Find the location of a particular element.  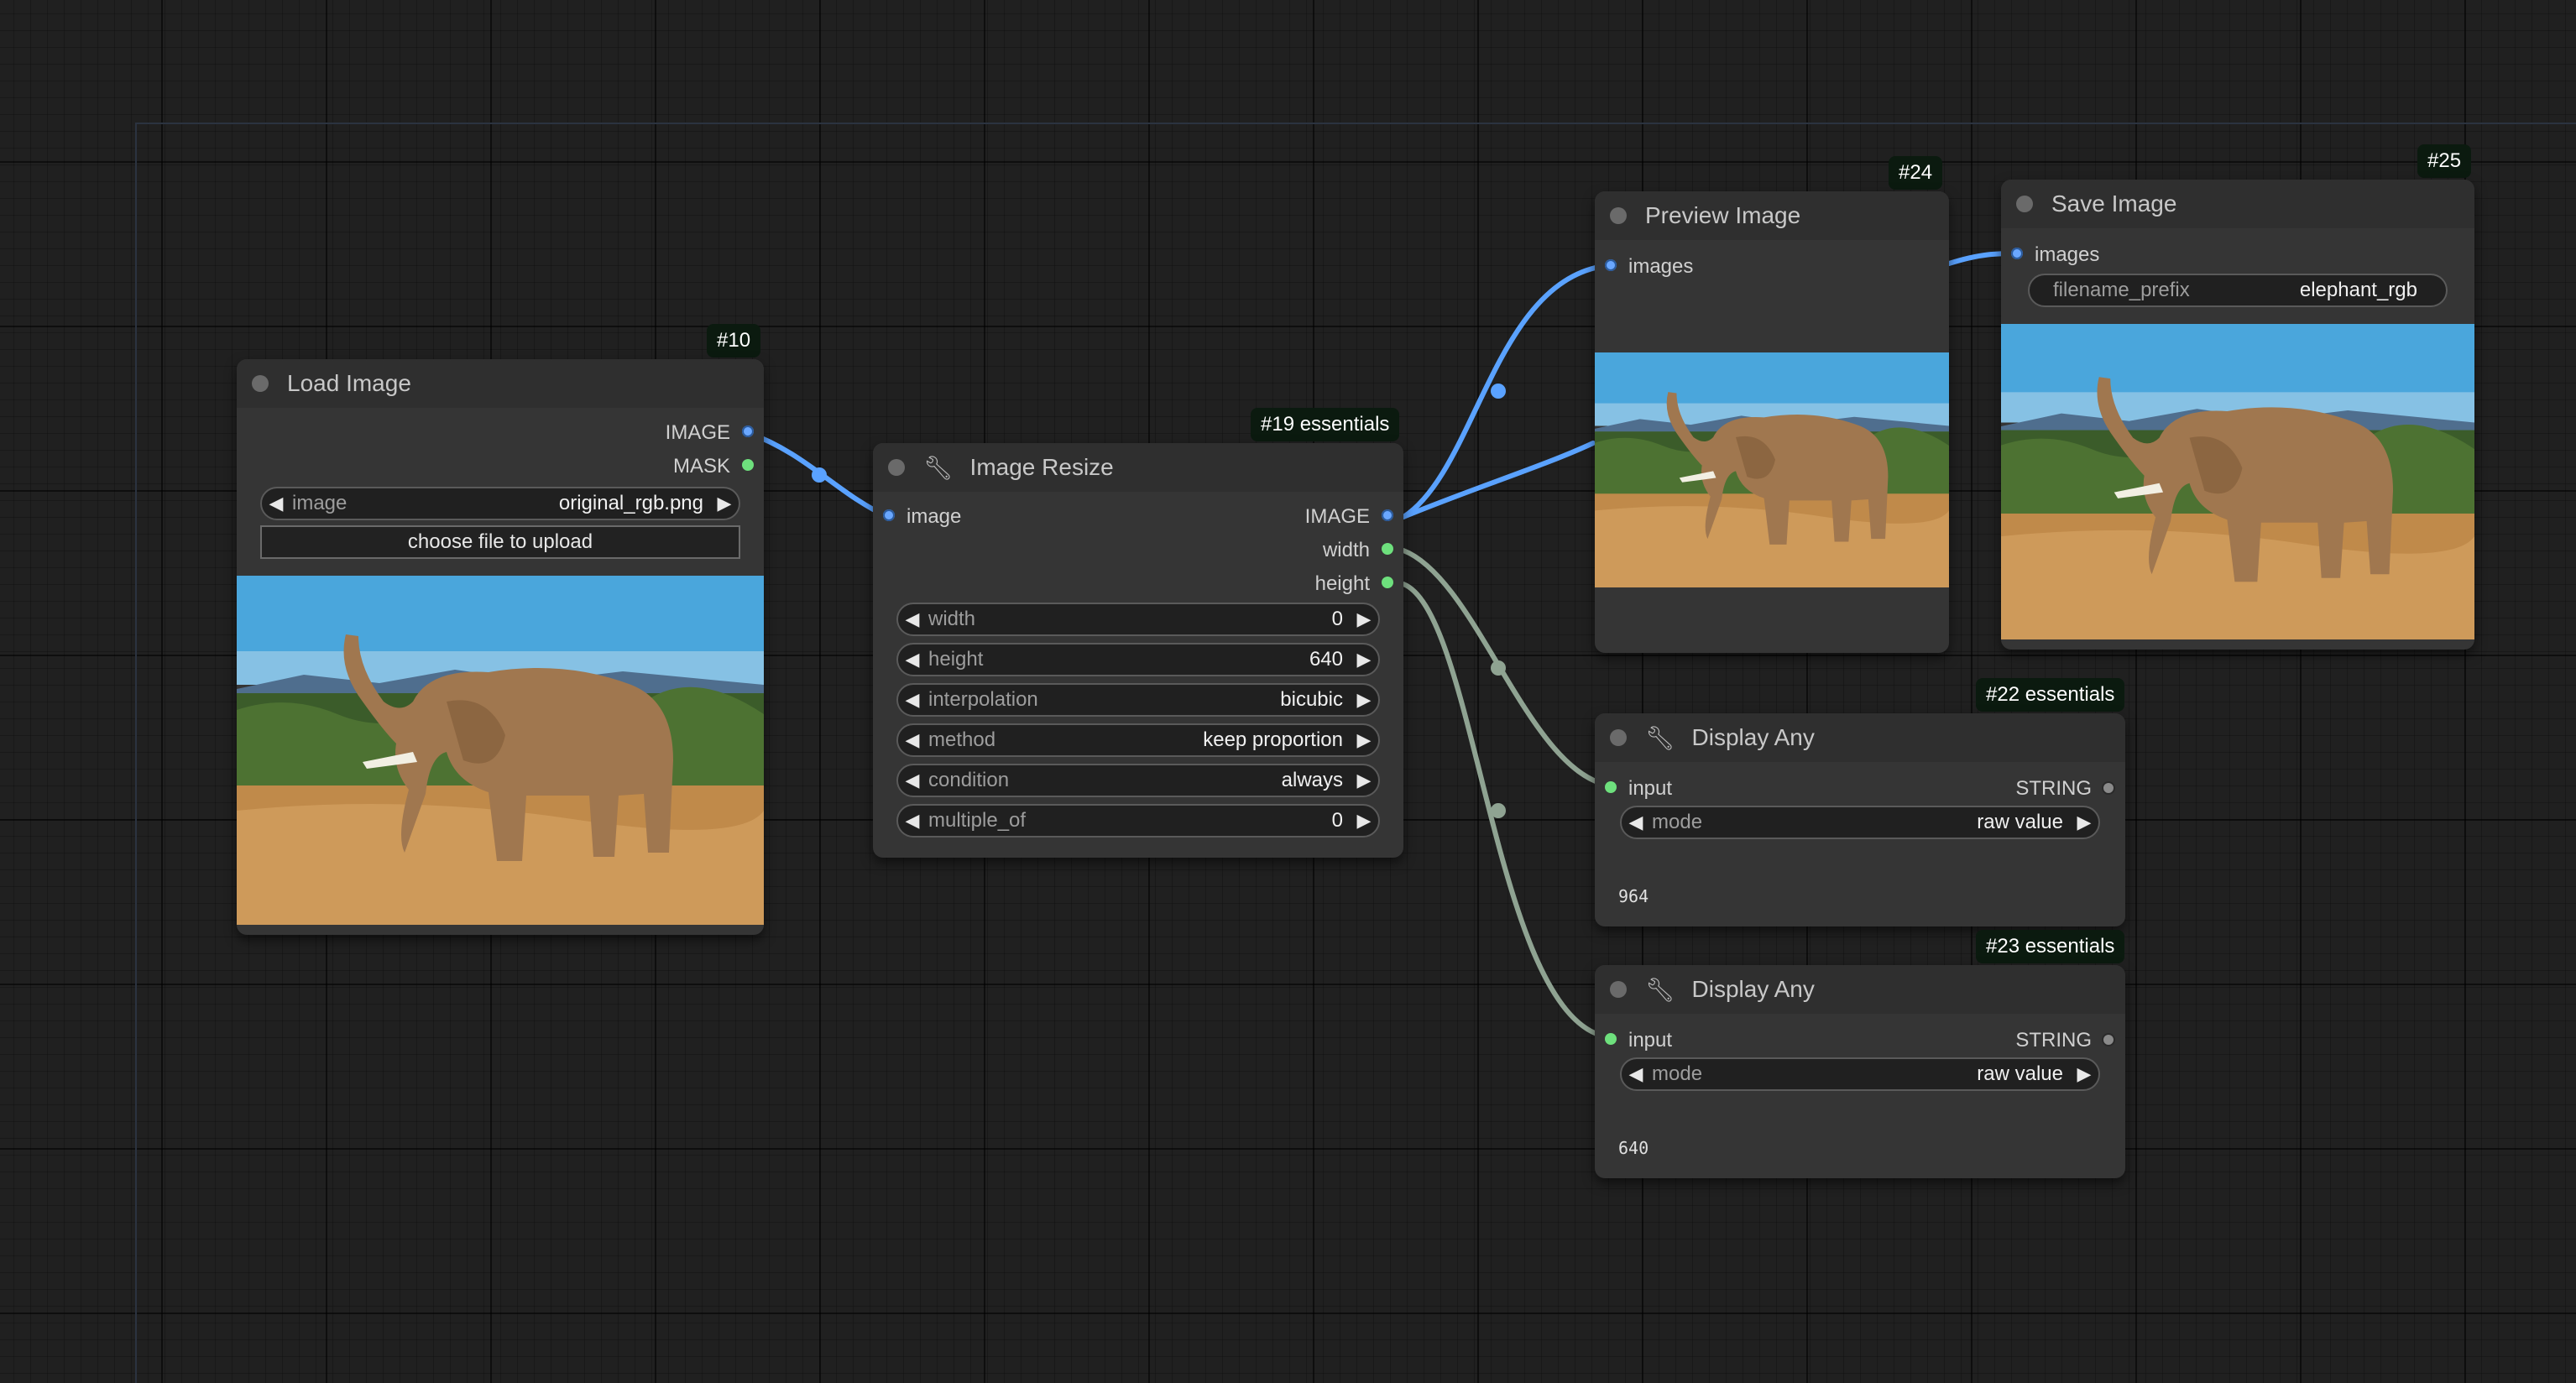

node-badge: #22 essentials is located at coordinates (2050, 695).